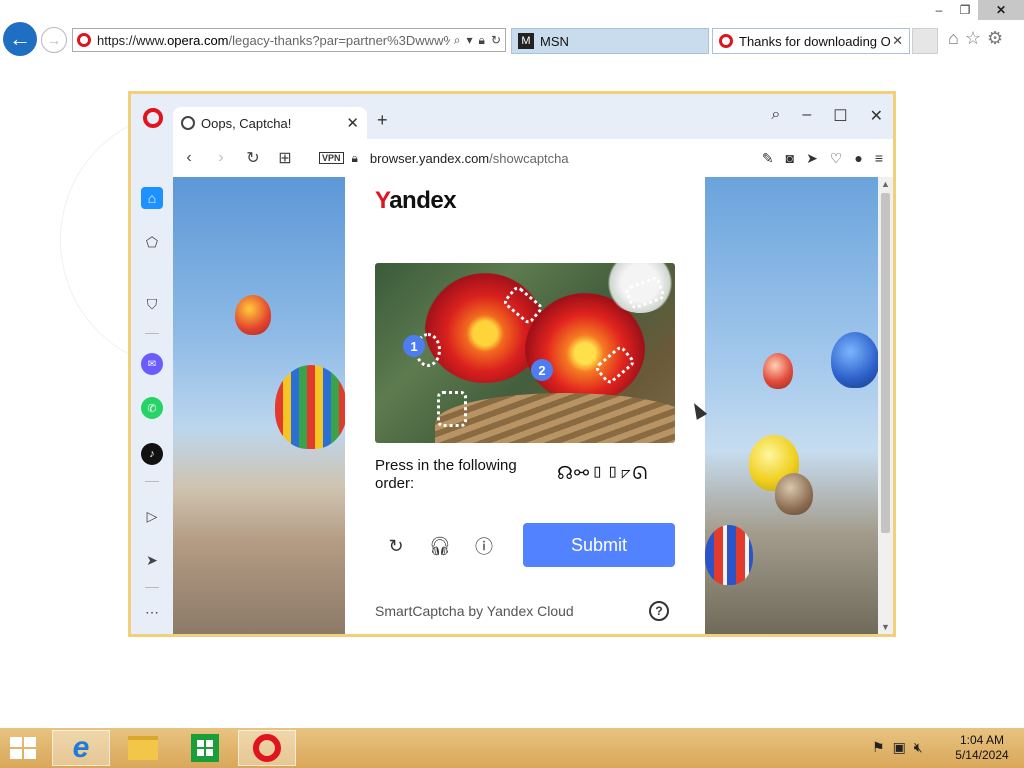 The height and width of the screenshot is (768, 1024). I want to click on taskbar: e ⚑ ▣ 🔇︎ 1:04 AM 5/14/2024, so click(512, 748).